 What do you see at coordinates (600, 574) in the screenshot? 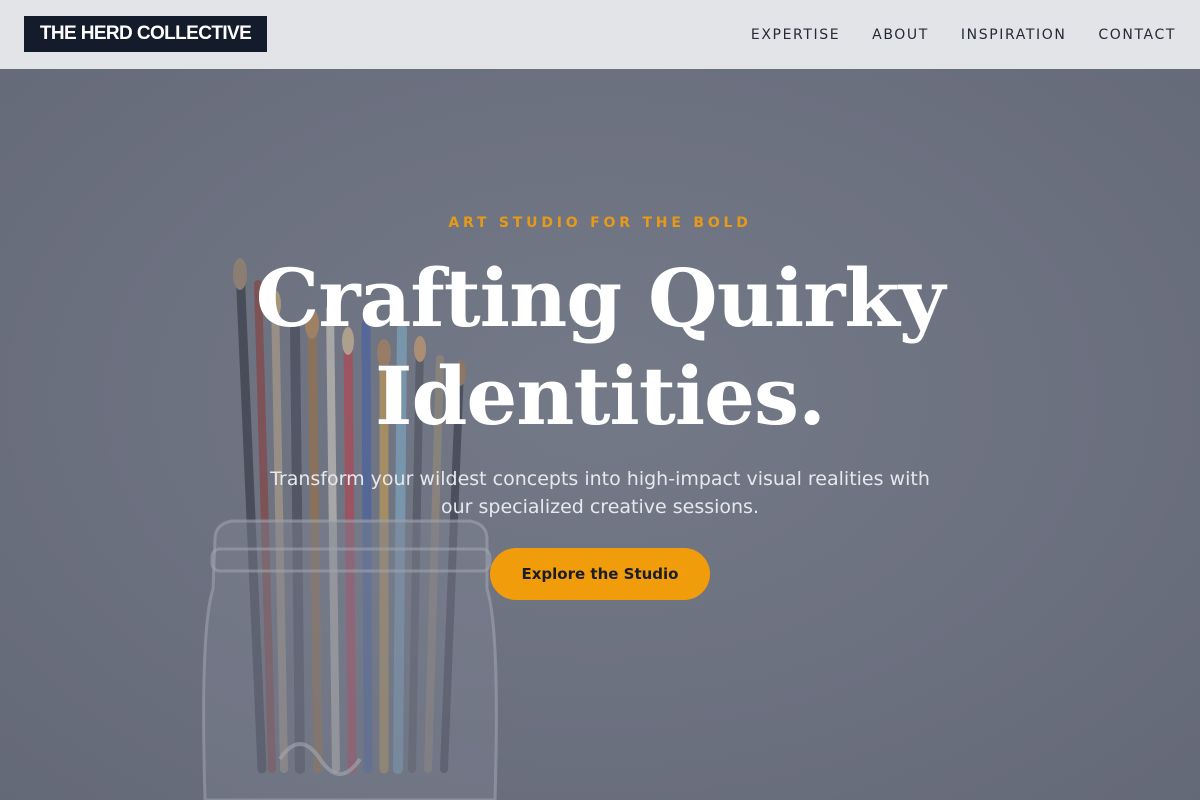
I see `explore-studio-button: Explore the Studio` at bounding box center [600, 574].